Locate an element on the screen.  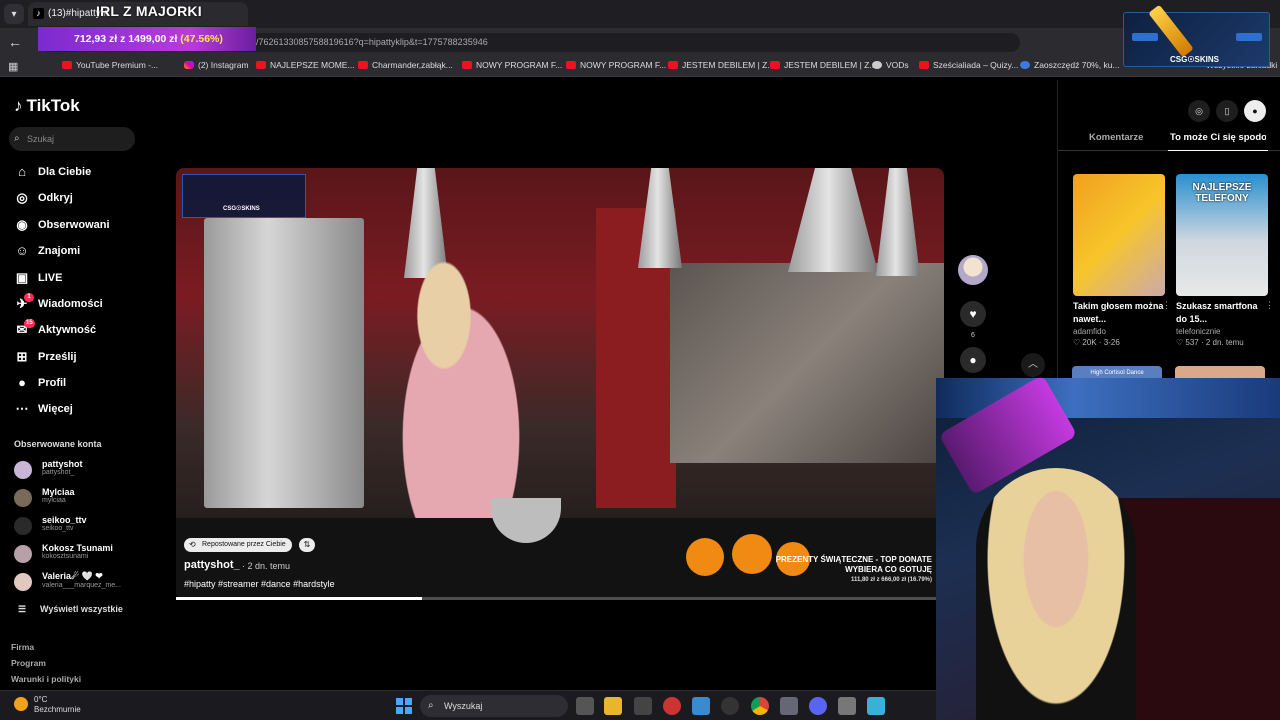
tab-recommended: To może Ci się spodobać is located at coordinates (1218, 137).